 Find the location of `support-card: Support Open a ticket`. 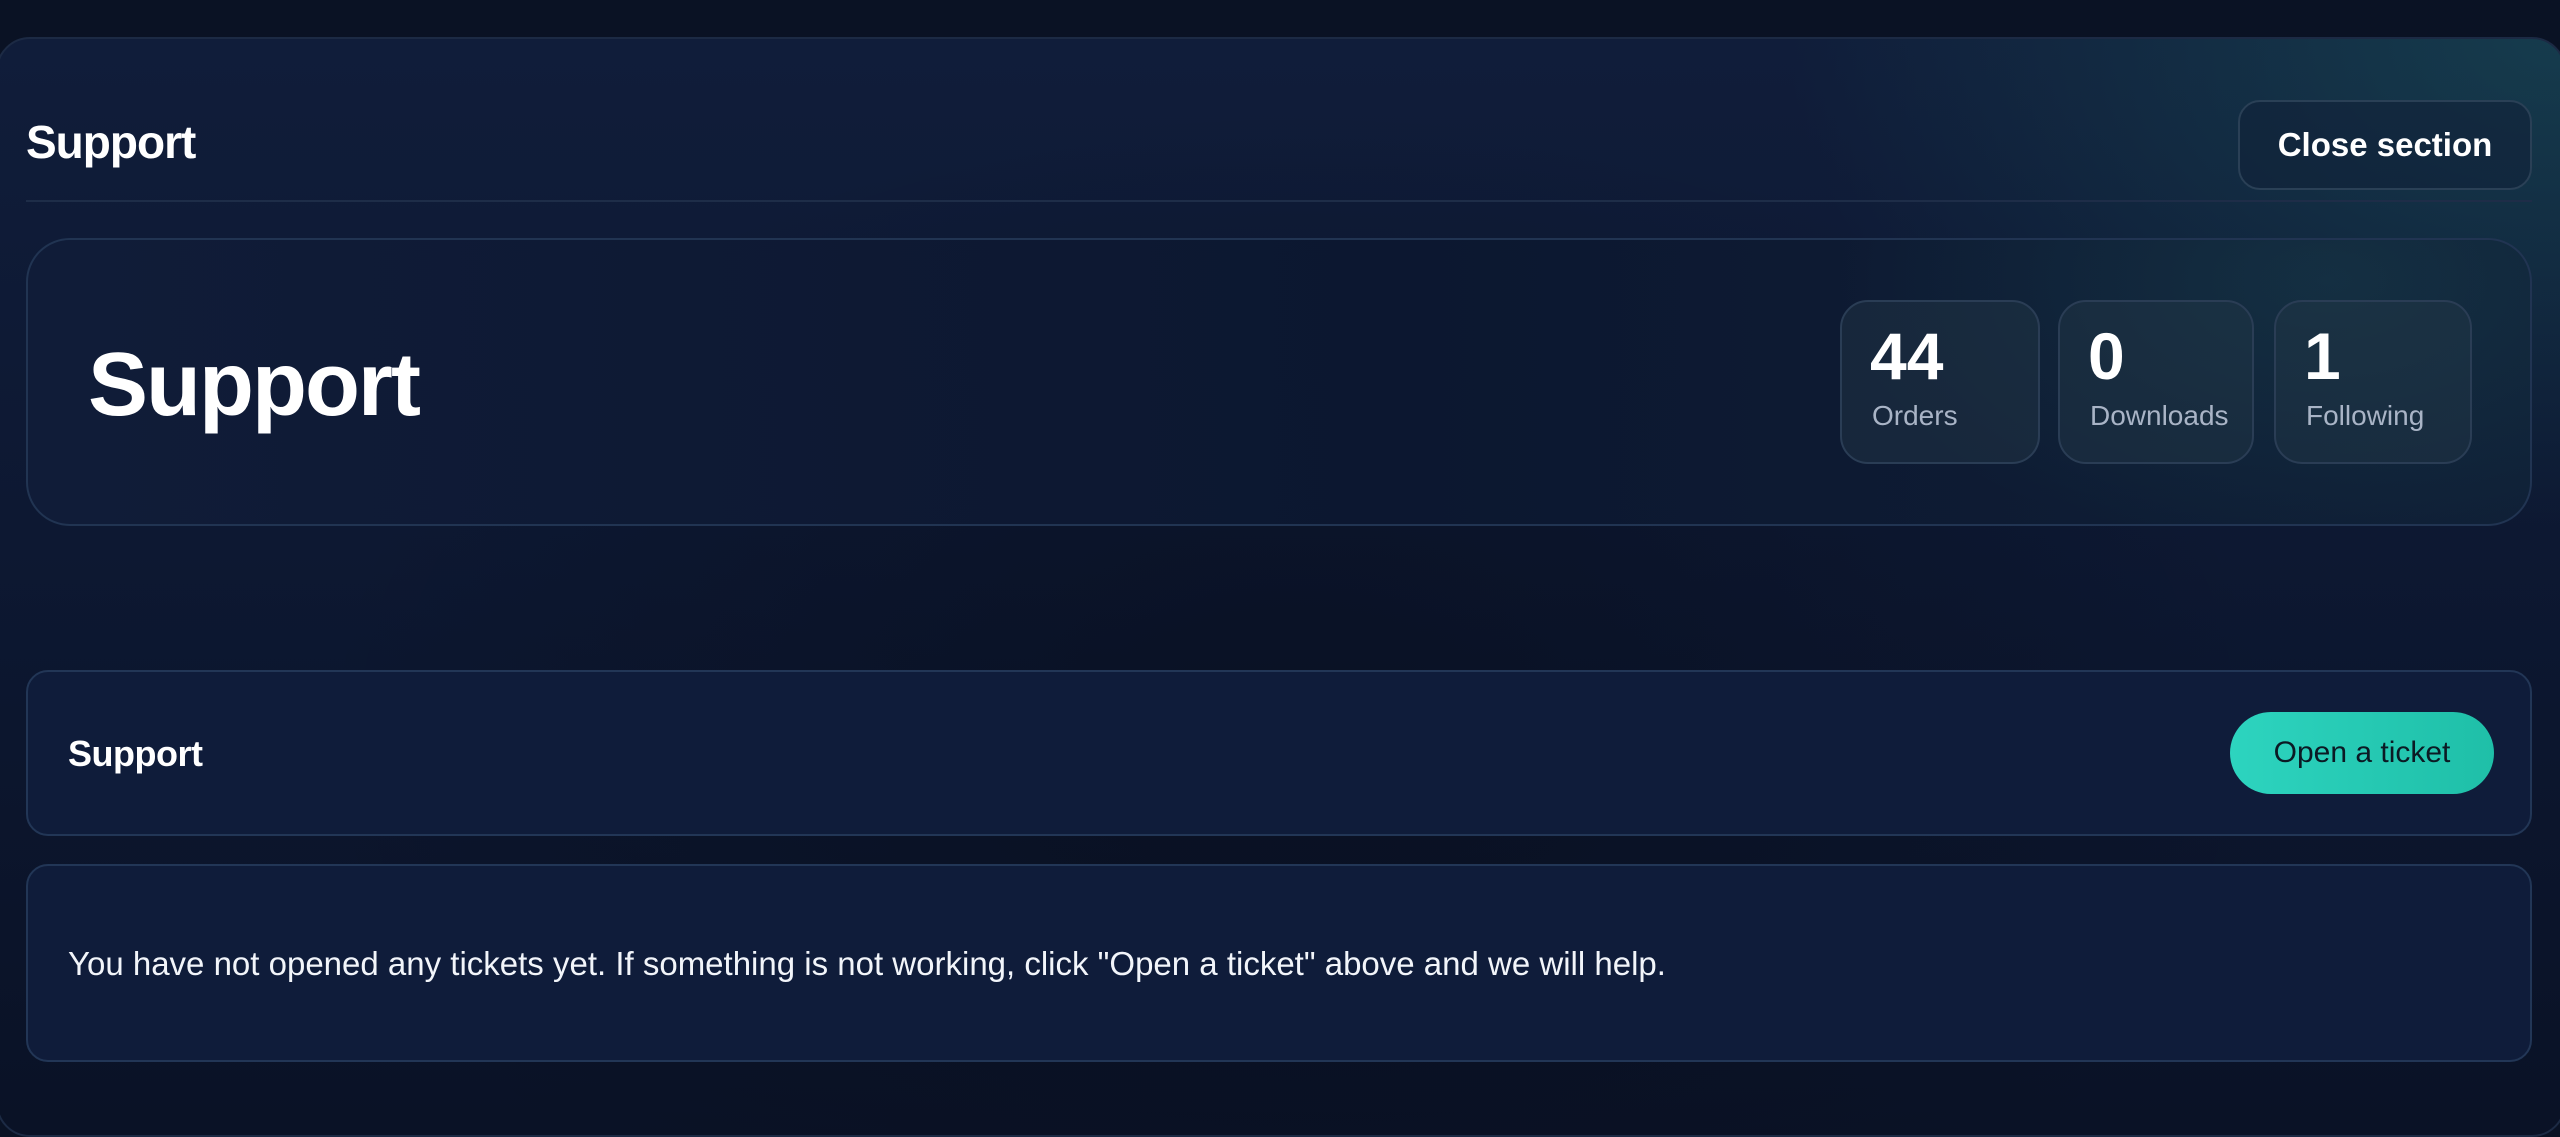

support-card: Support Open a ticket is located at coordinates (1279, 753).